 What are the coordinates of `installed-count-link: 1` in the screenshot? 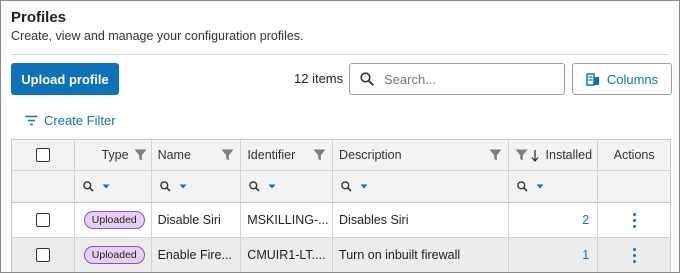 It's located at (554, 255).